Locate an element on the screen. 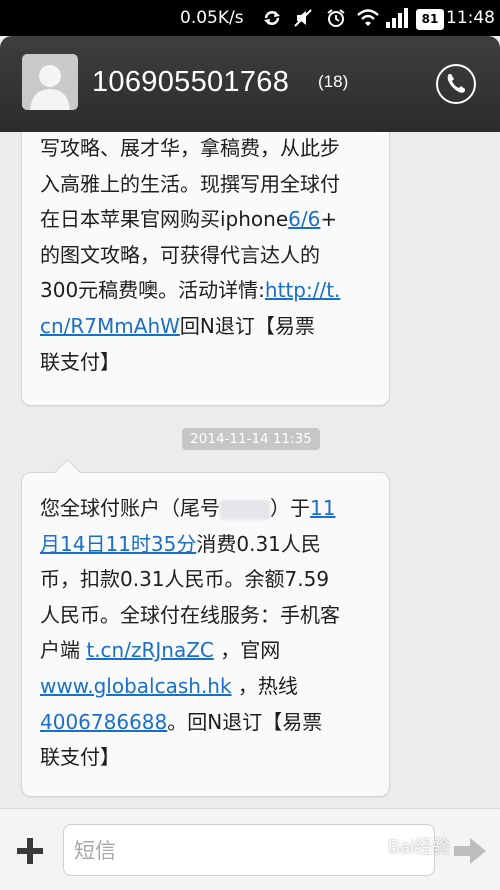 Image resolution: width=500 pixels, height=890 pixels. contact-number: 106905501768 is located at coordinates (191, 82).